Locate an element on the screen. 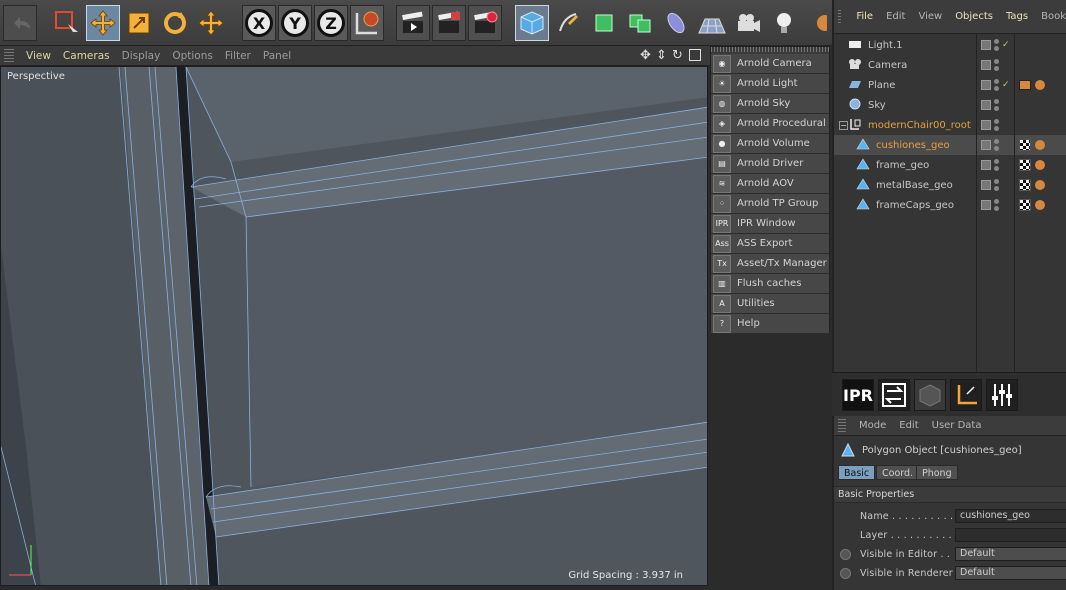 The width and height of the screenshot is (1066, 590). arnold-menu-item: Ass ASS Export is located at coordinates (770, 244).